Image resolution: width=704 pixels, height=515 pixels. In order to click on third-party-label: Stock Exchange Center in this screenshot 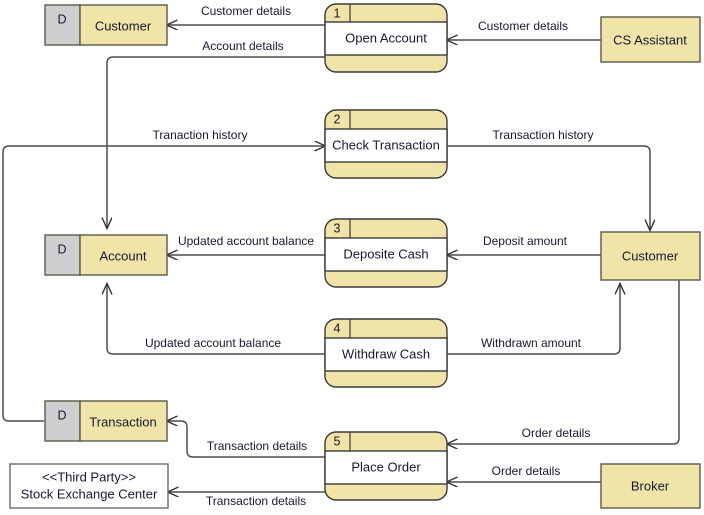, I will do `click(89, 493)`.